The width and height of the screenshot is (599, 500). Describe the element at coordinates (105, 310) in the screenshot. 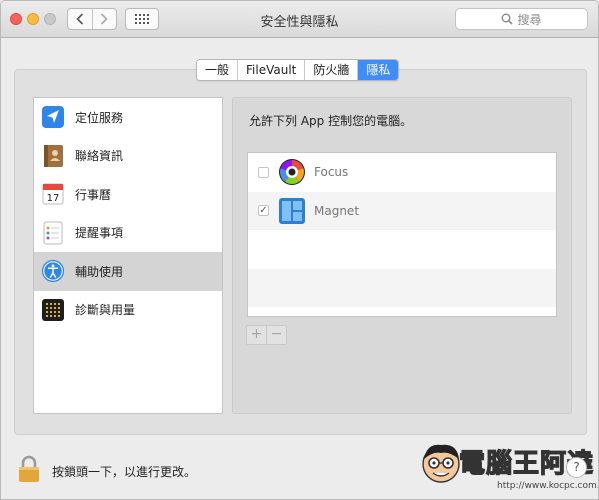

I see `sidebar-item-label: 診斷與用量` at that location.